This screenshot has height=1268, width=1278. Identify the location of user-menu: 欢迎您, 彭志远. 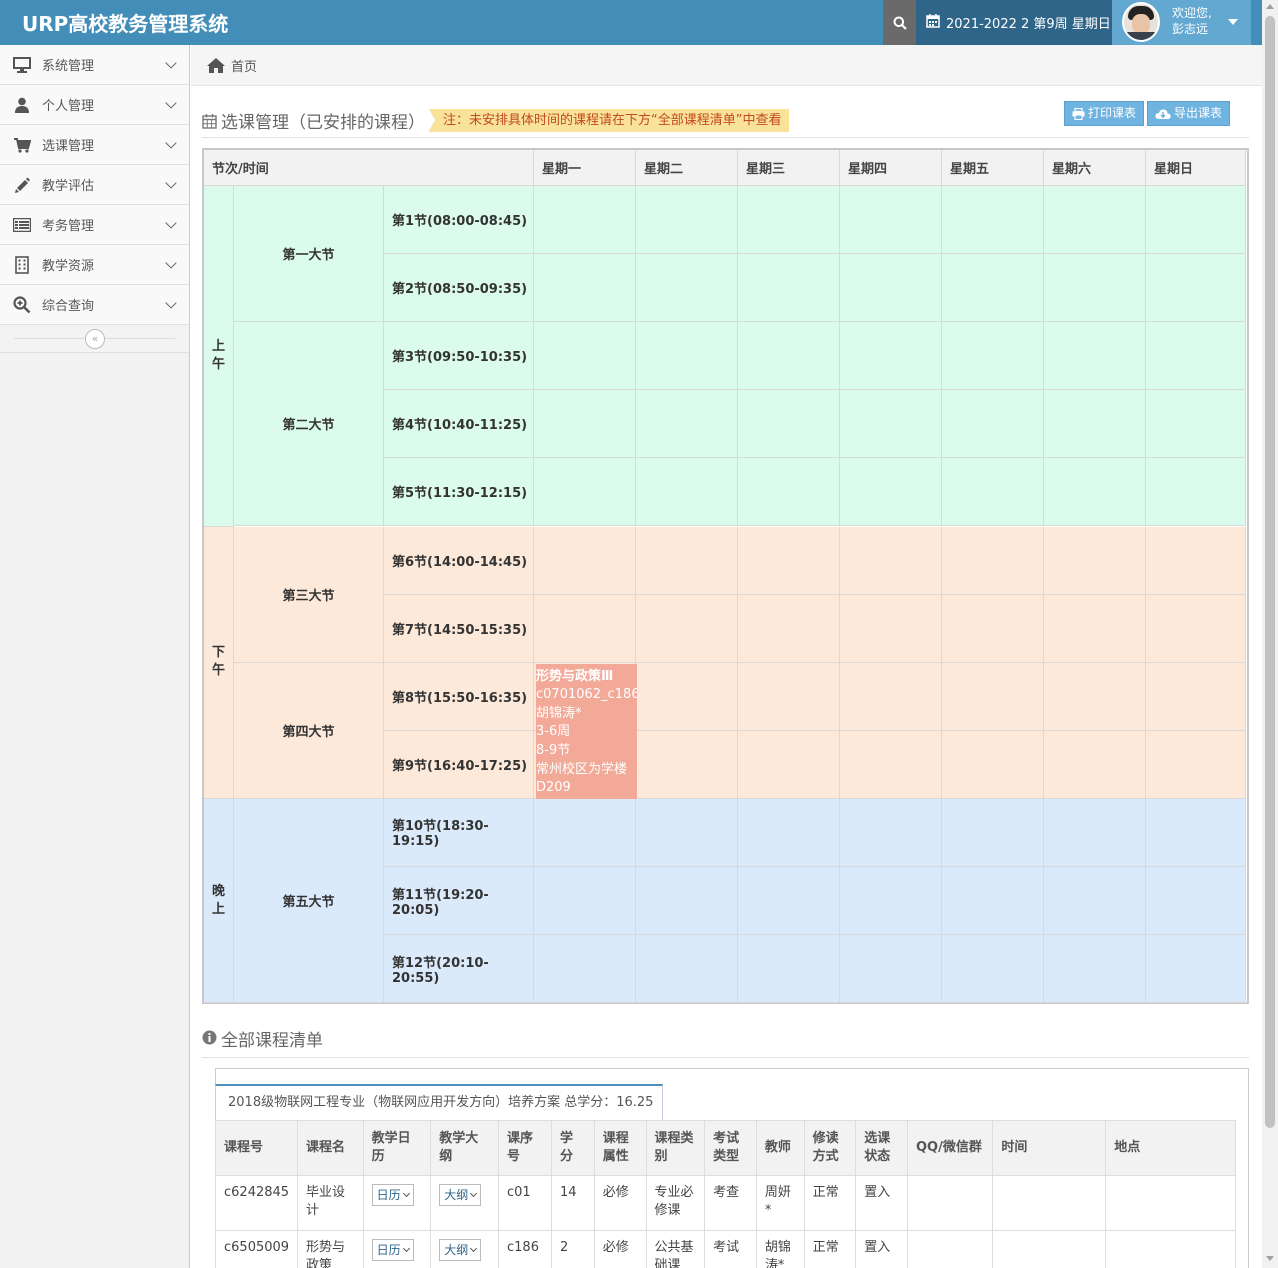
(1181, 22).